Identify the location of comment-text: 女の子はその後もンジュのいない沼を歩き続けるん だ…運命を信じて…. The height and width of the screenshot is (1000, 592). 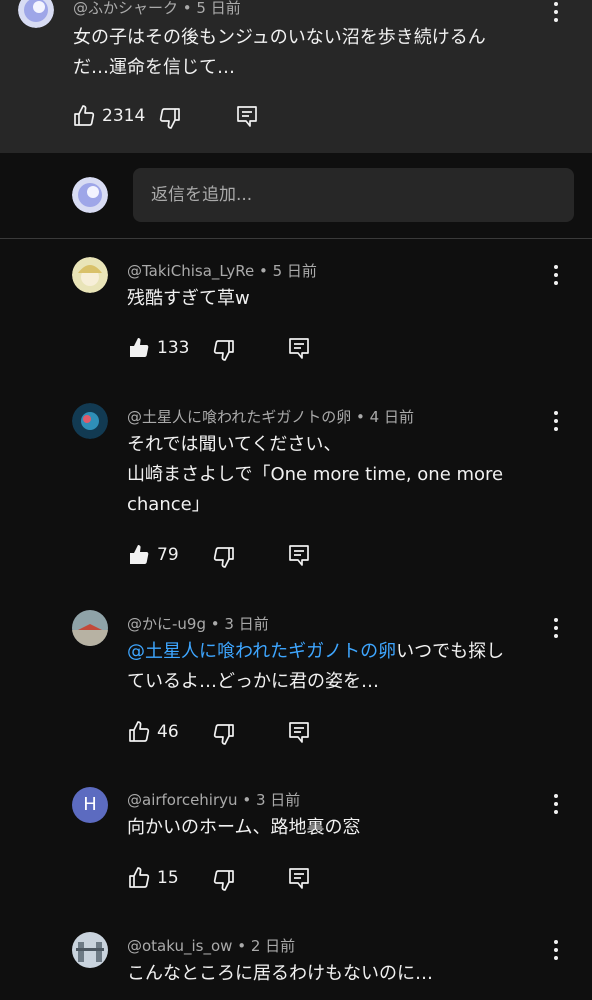
(279, 52).